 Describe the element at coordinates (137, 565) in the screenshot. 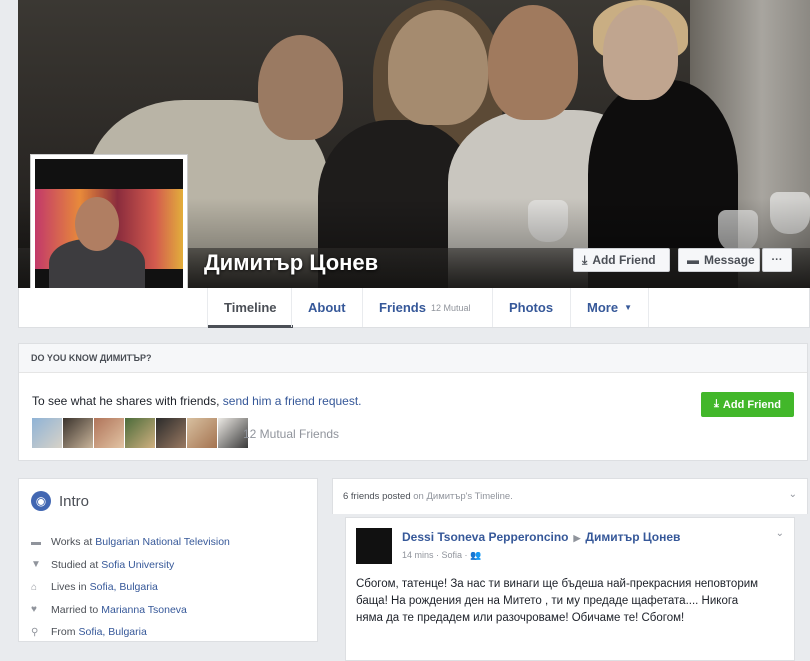

I see `intro-link: Sofia University` at that location.